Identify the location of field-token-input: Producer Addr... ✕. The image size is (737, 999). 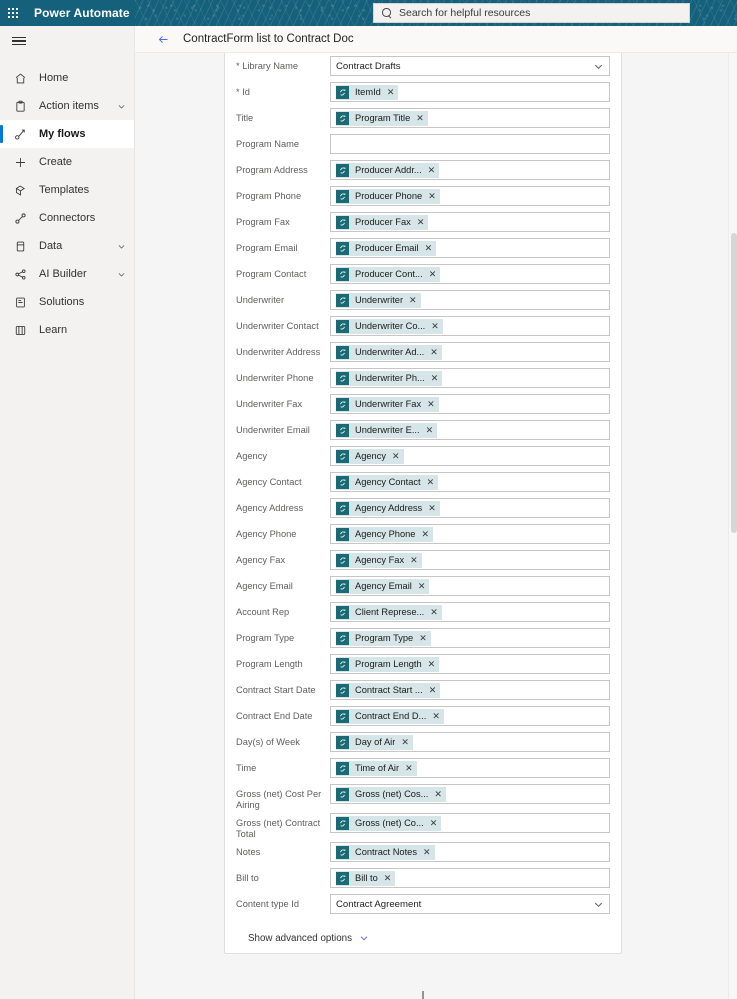
(470, 170).